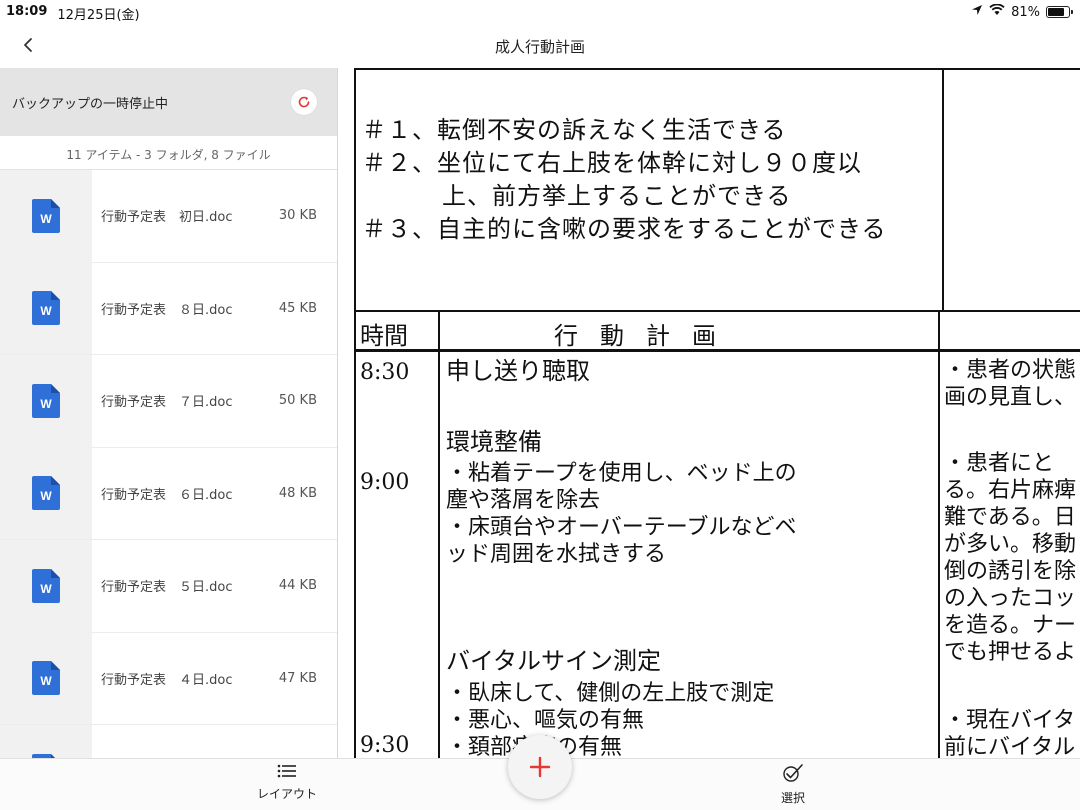 The width and height of the screenshot is (1080, 810). I want to click on plan-text: 環境整備, so click(494, 442).